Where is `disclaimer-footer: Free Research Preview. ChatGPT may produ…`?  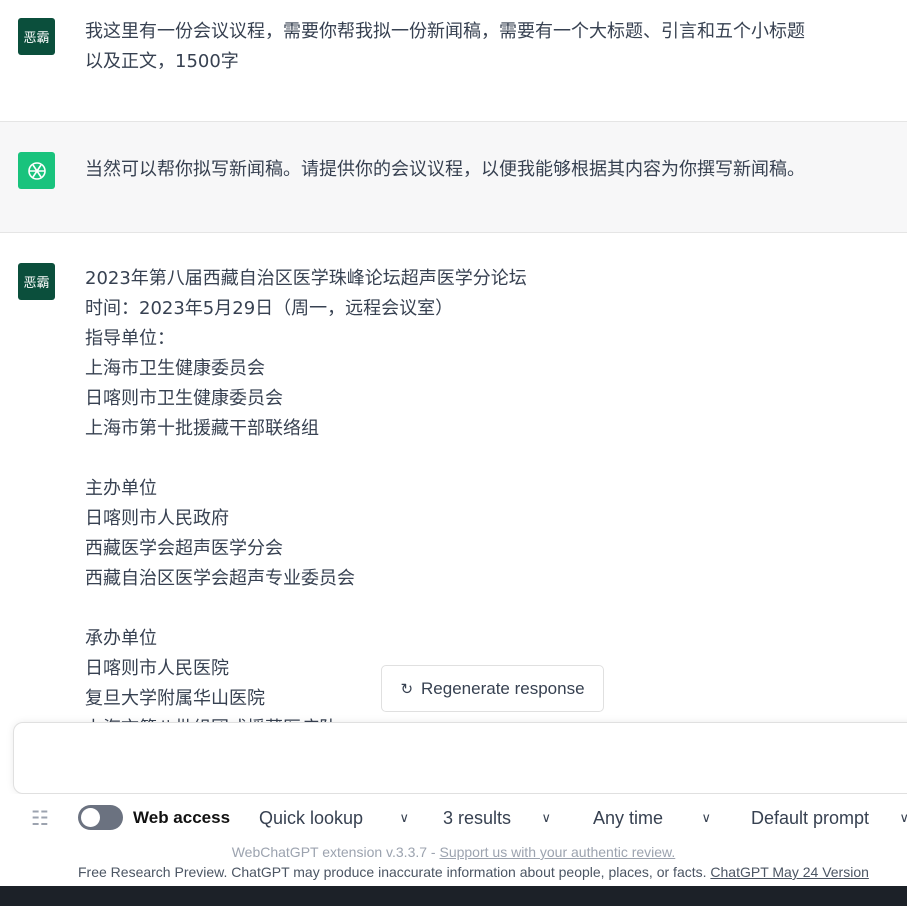
disclaimer-footer: Free Research Preview. ChatGPT may produ… is located at coordinates (473, 872).